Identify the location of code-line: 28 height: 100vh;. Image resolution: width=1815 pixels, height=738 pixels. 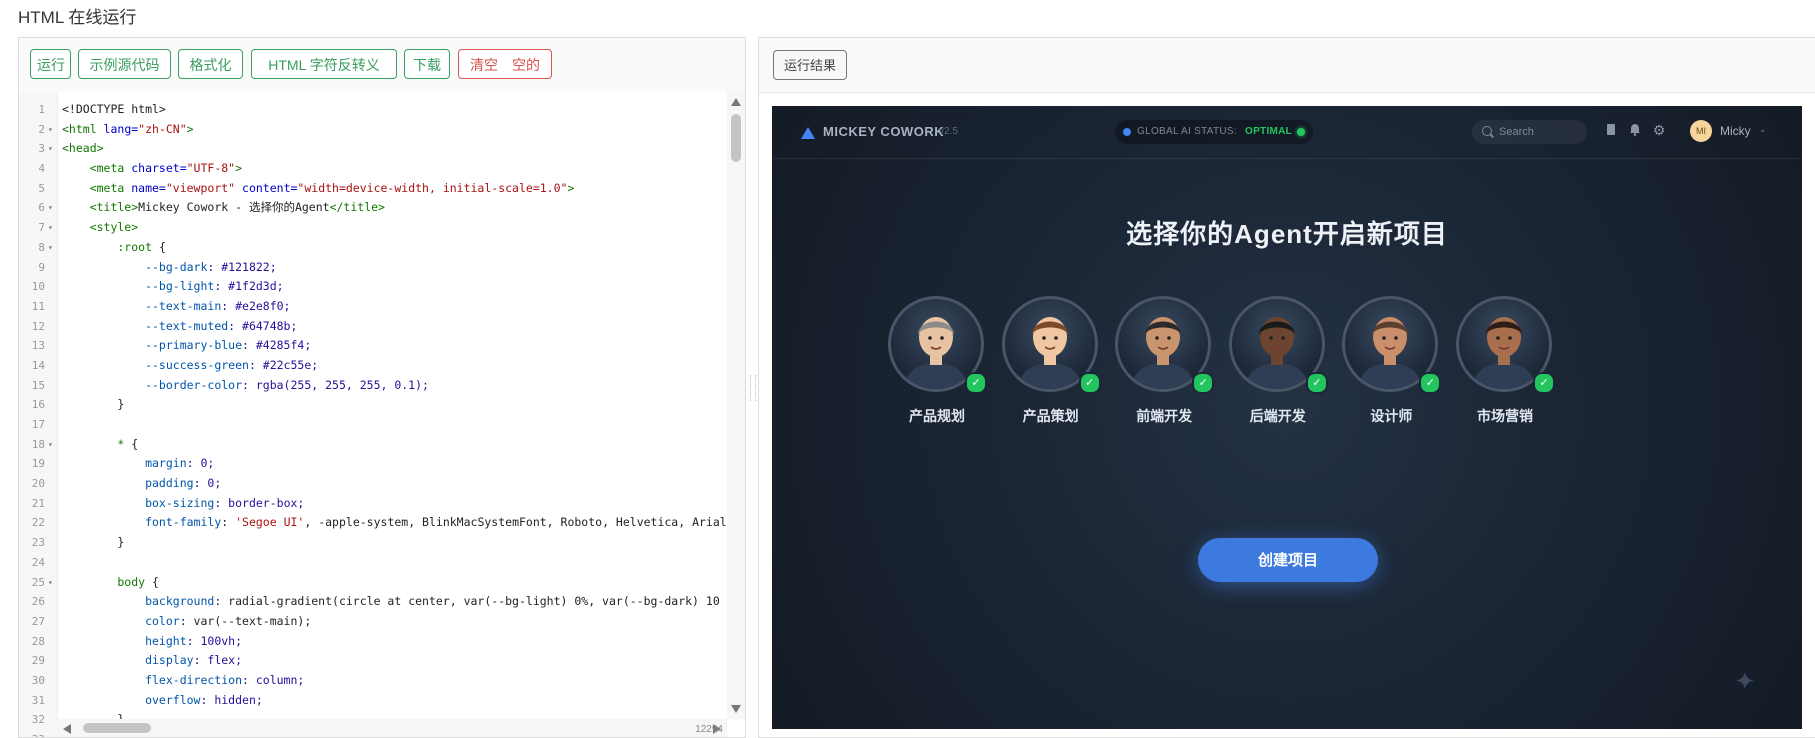
(372, 642).